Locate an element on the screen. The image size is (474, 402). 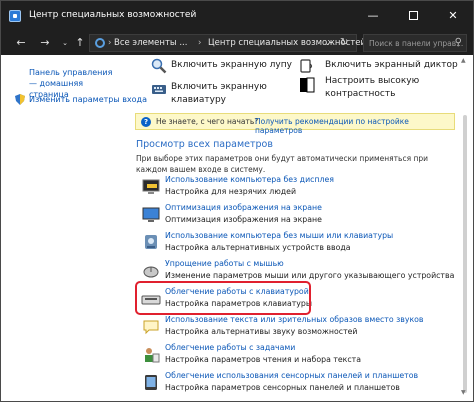
section-heading: Просмотр всех параметров is located at coordinates (204, 144).